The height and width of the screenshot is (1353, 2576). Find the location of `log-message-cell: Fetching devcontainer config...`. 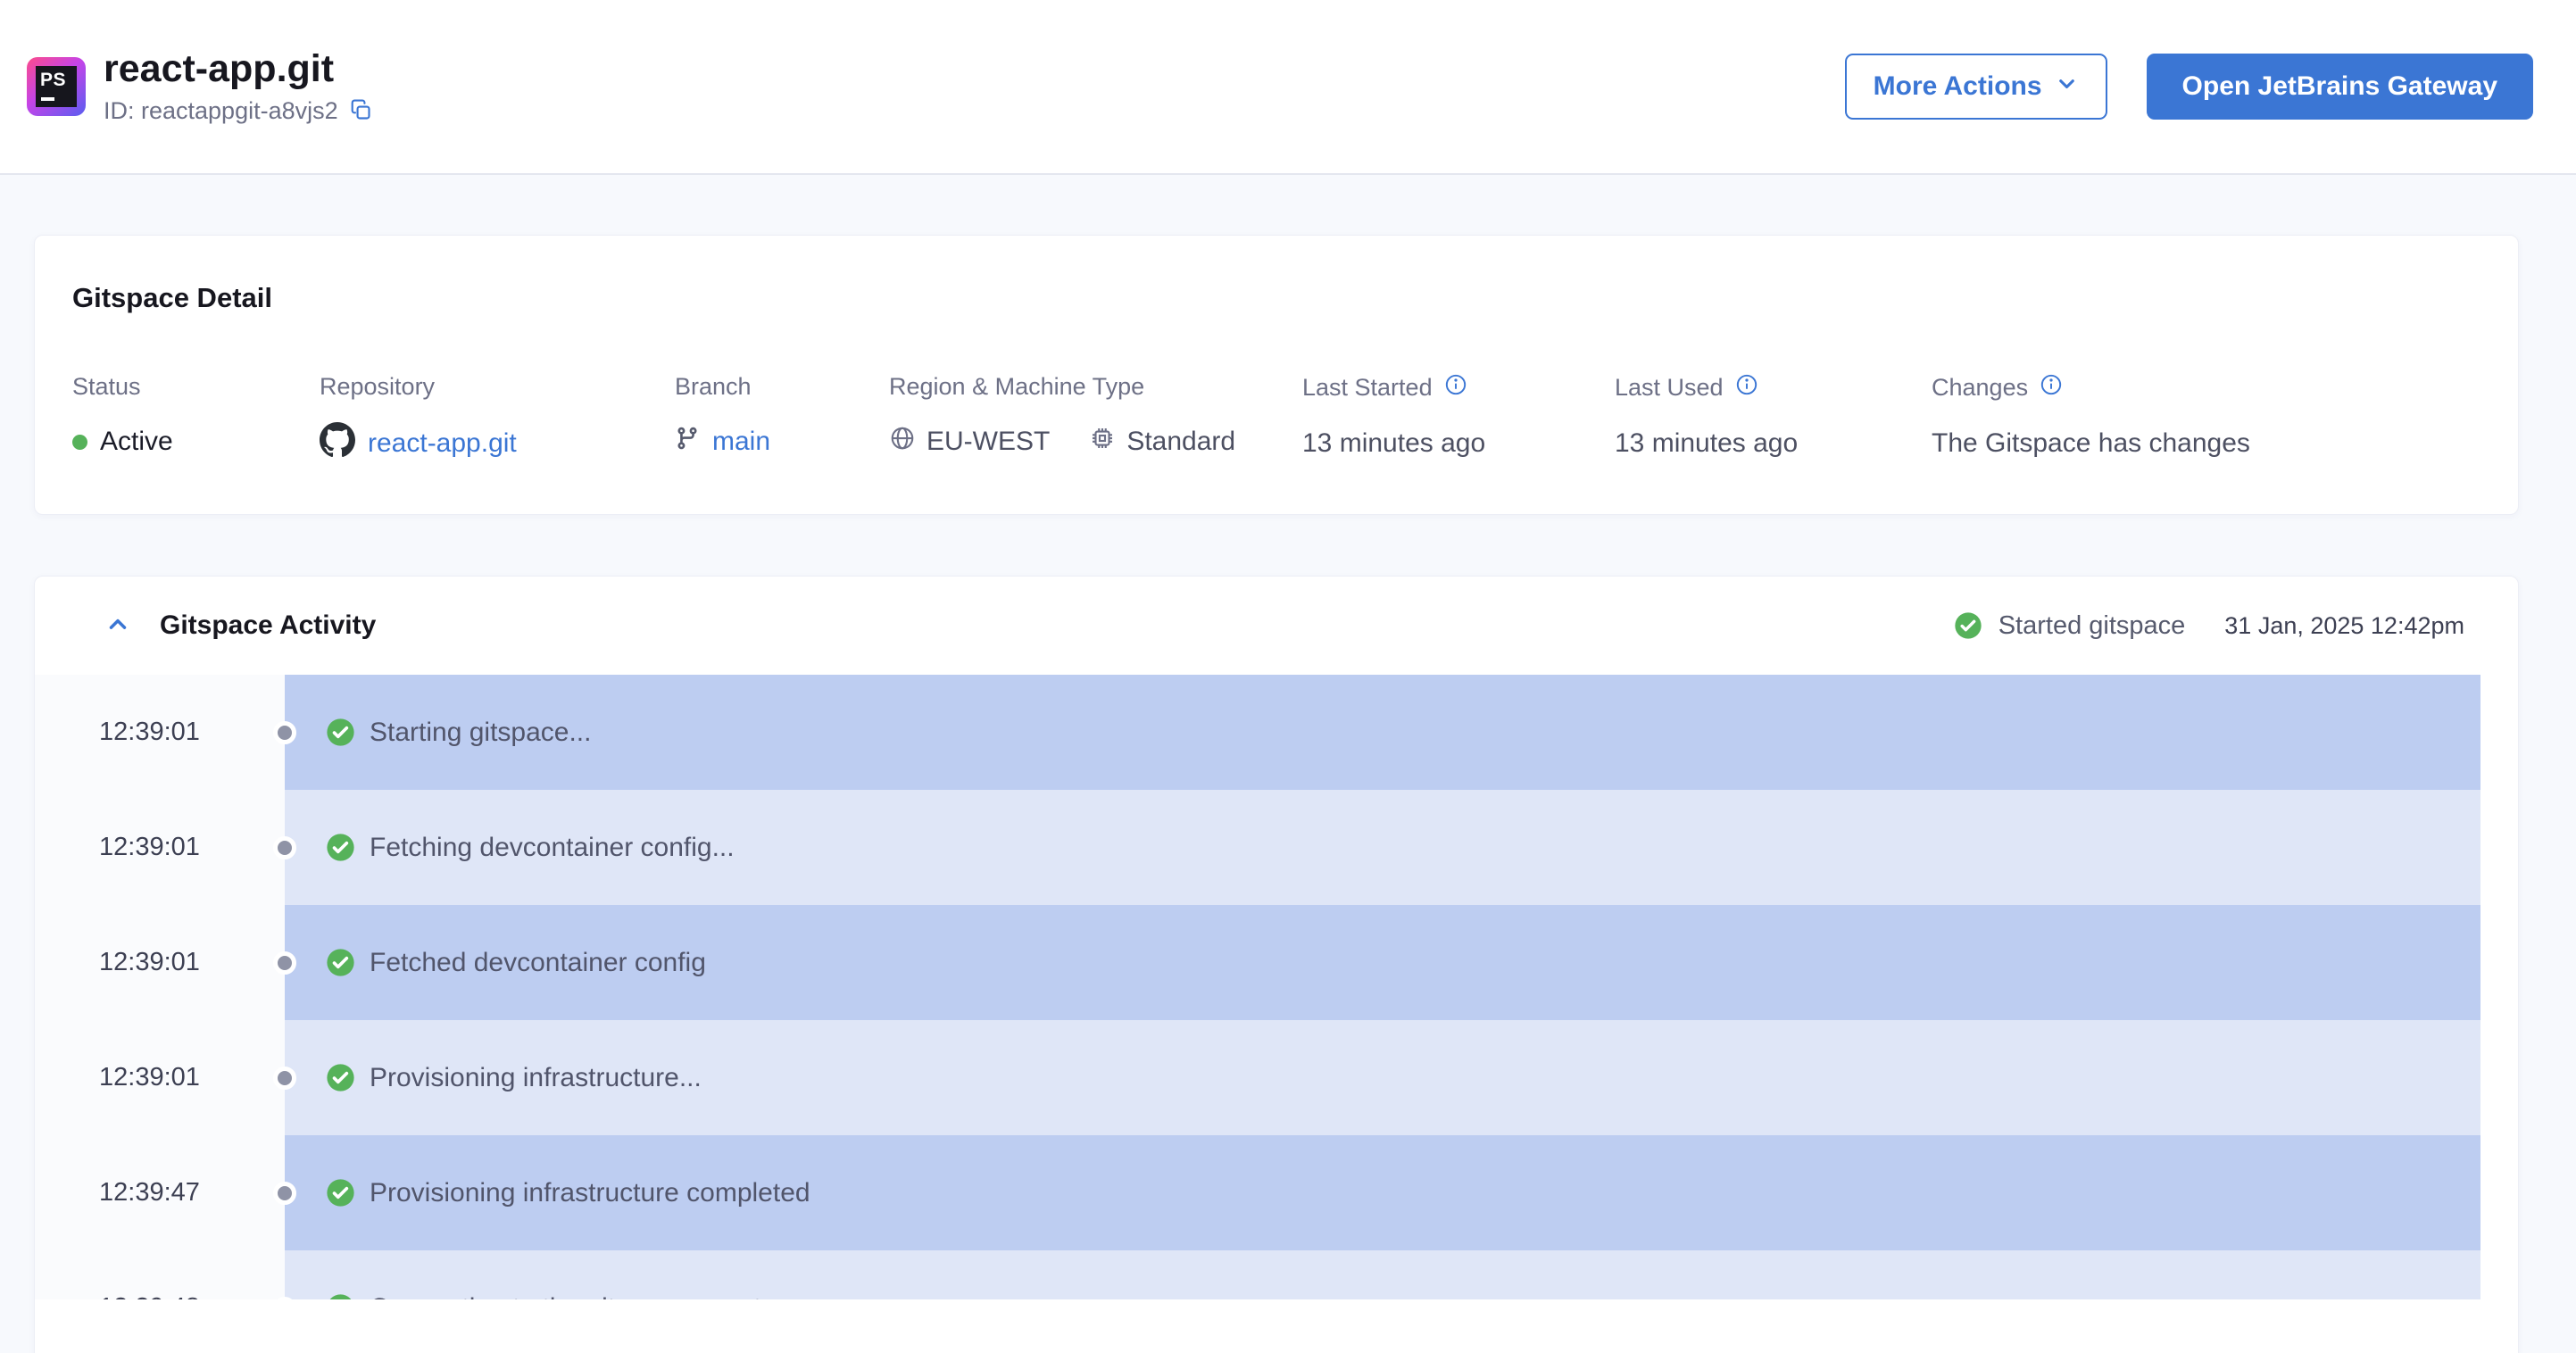

log-message-cell: Fetching devcontainer config... is located at coordinates (1382, 847).